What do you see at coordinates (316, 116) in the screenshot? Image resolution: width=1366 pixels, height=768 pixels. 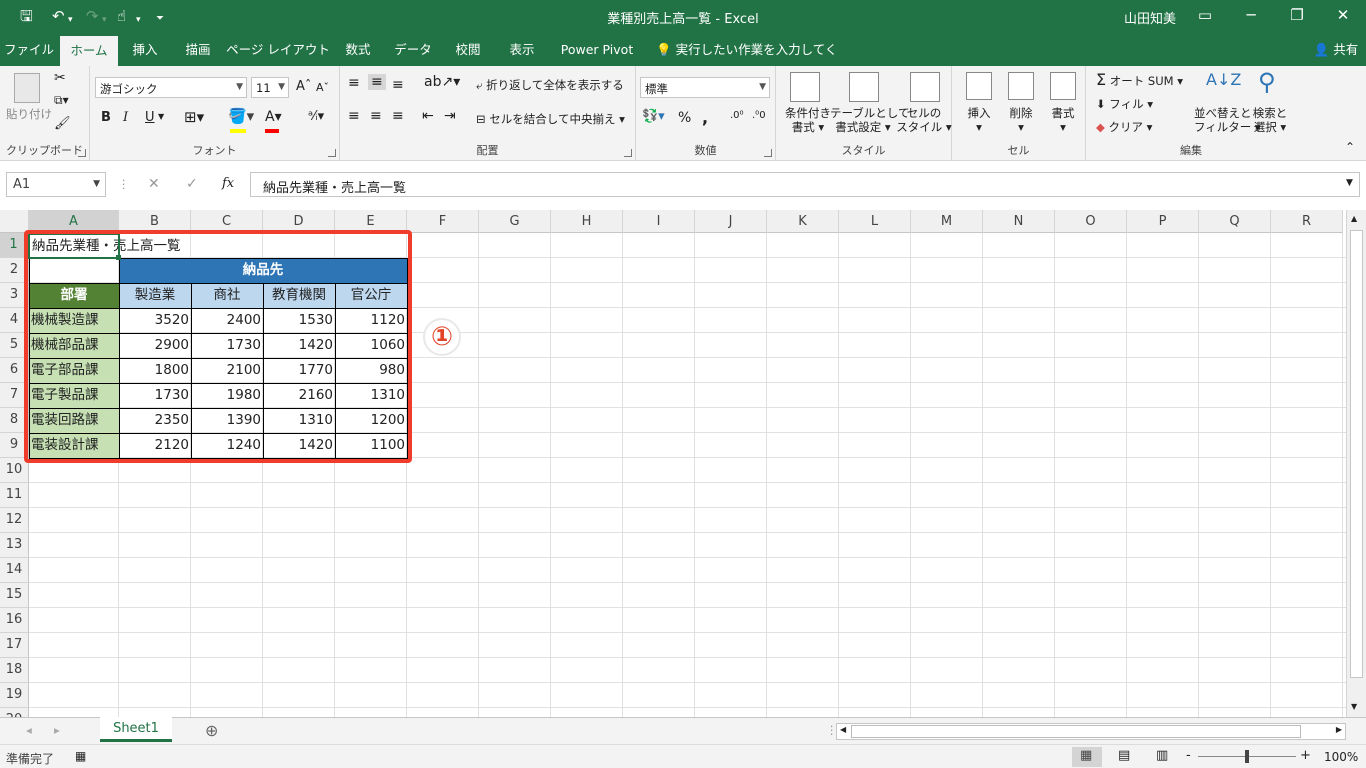 I see `phonetic-icon: ᵃ⁄ᵢ▾` at bounding box center [316, 116].